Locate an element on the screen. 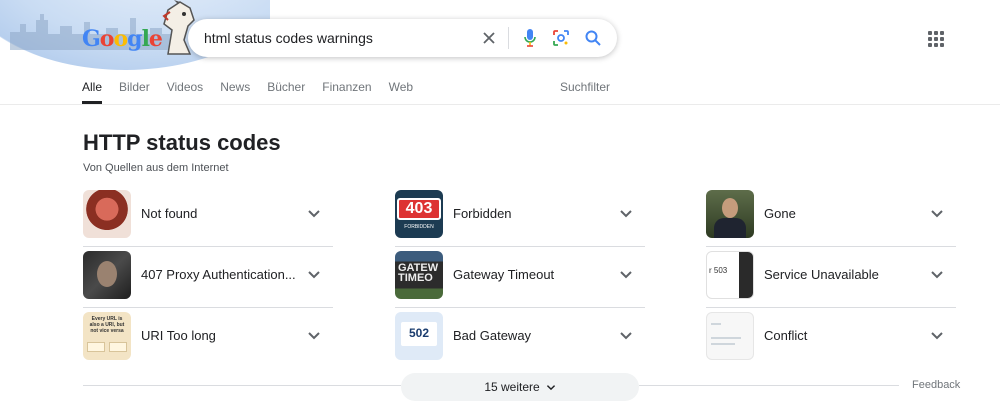 Image resolution: width=1000 pixels, height=414 pixels. show-more-button: 15 weitere is located at coordinates (520, 387).